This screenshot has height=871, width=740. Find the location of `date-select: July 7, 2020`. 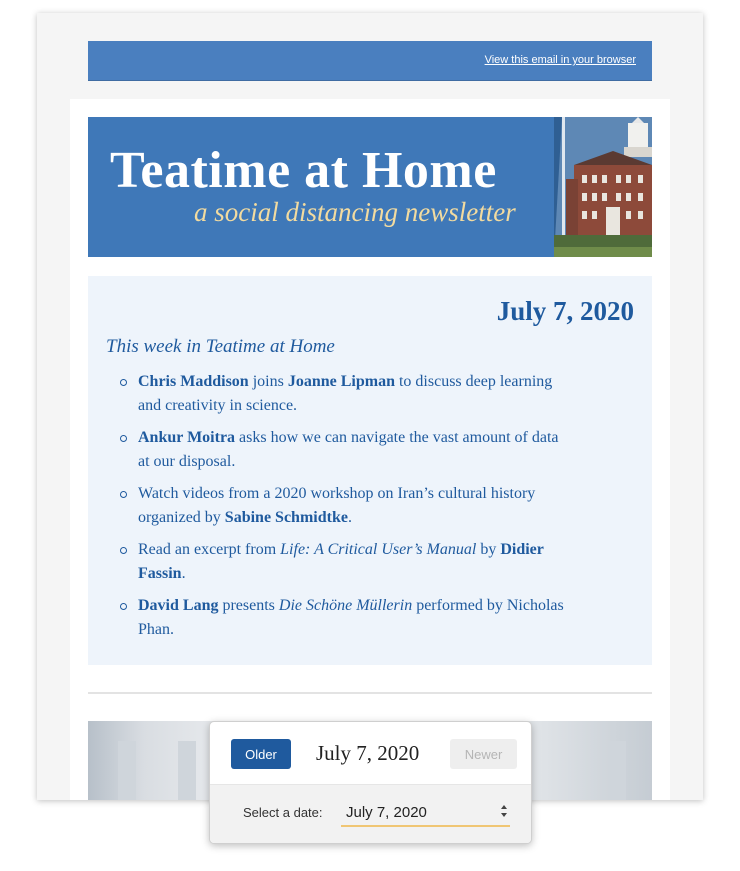

date-select: July 7, 2020 is located at coordinates (425, 814).